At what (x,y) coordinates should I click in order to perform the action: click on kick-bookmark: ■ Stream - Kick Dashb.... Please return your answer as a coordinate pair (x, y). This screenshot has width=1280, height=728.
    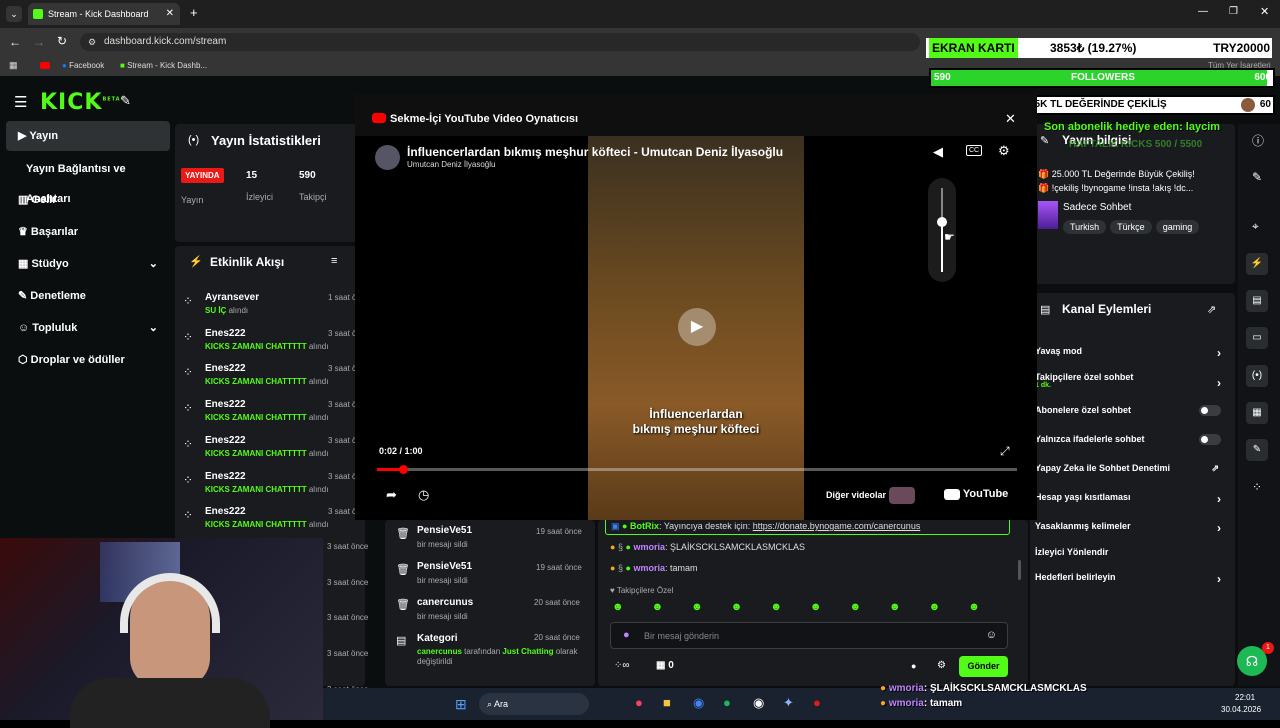
    Looking at the image, I should click on (163, 65).